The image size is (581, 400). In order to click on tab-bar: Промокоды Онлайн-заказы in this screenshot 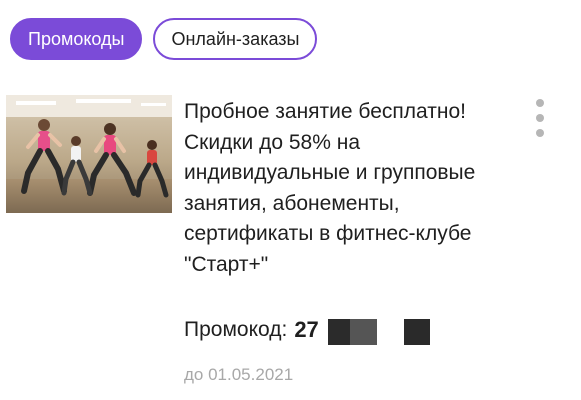, I will do `click(164, 39)`.